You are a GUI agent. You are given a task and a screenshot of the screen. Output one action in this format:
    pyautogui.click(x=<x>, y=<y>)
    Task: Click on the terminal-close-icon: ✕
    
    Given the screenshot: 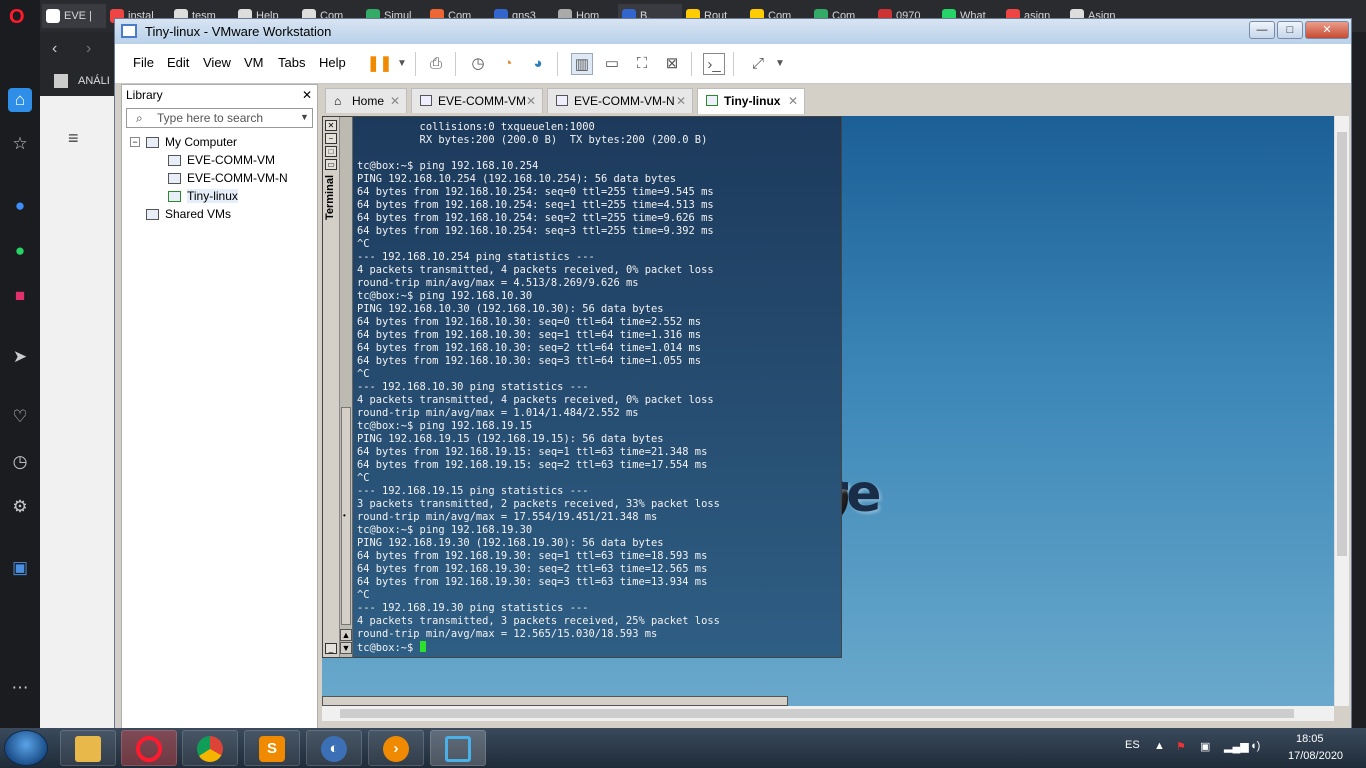 What is the action you would take?
    pyautogui.click(x=331, y=125)
    